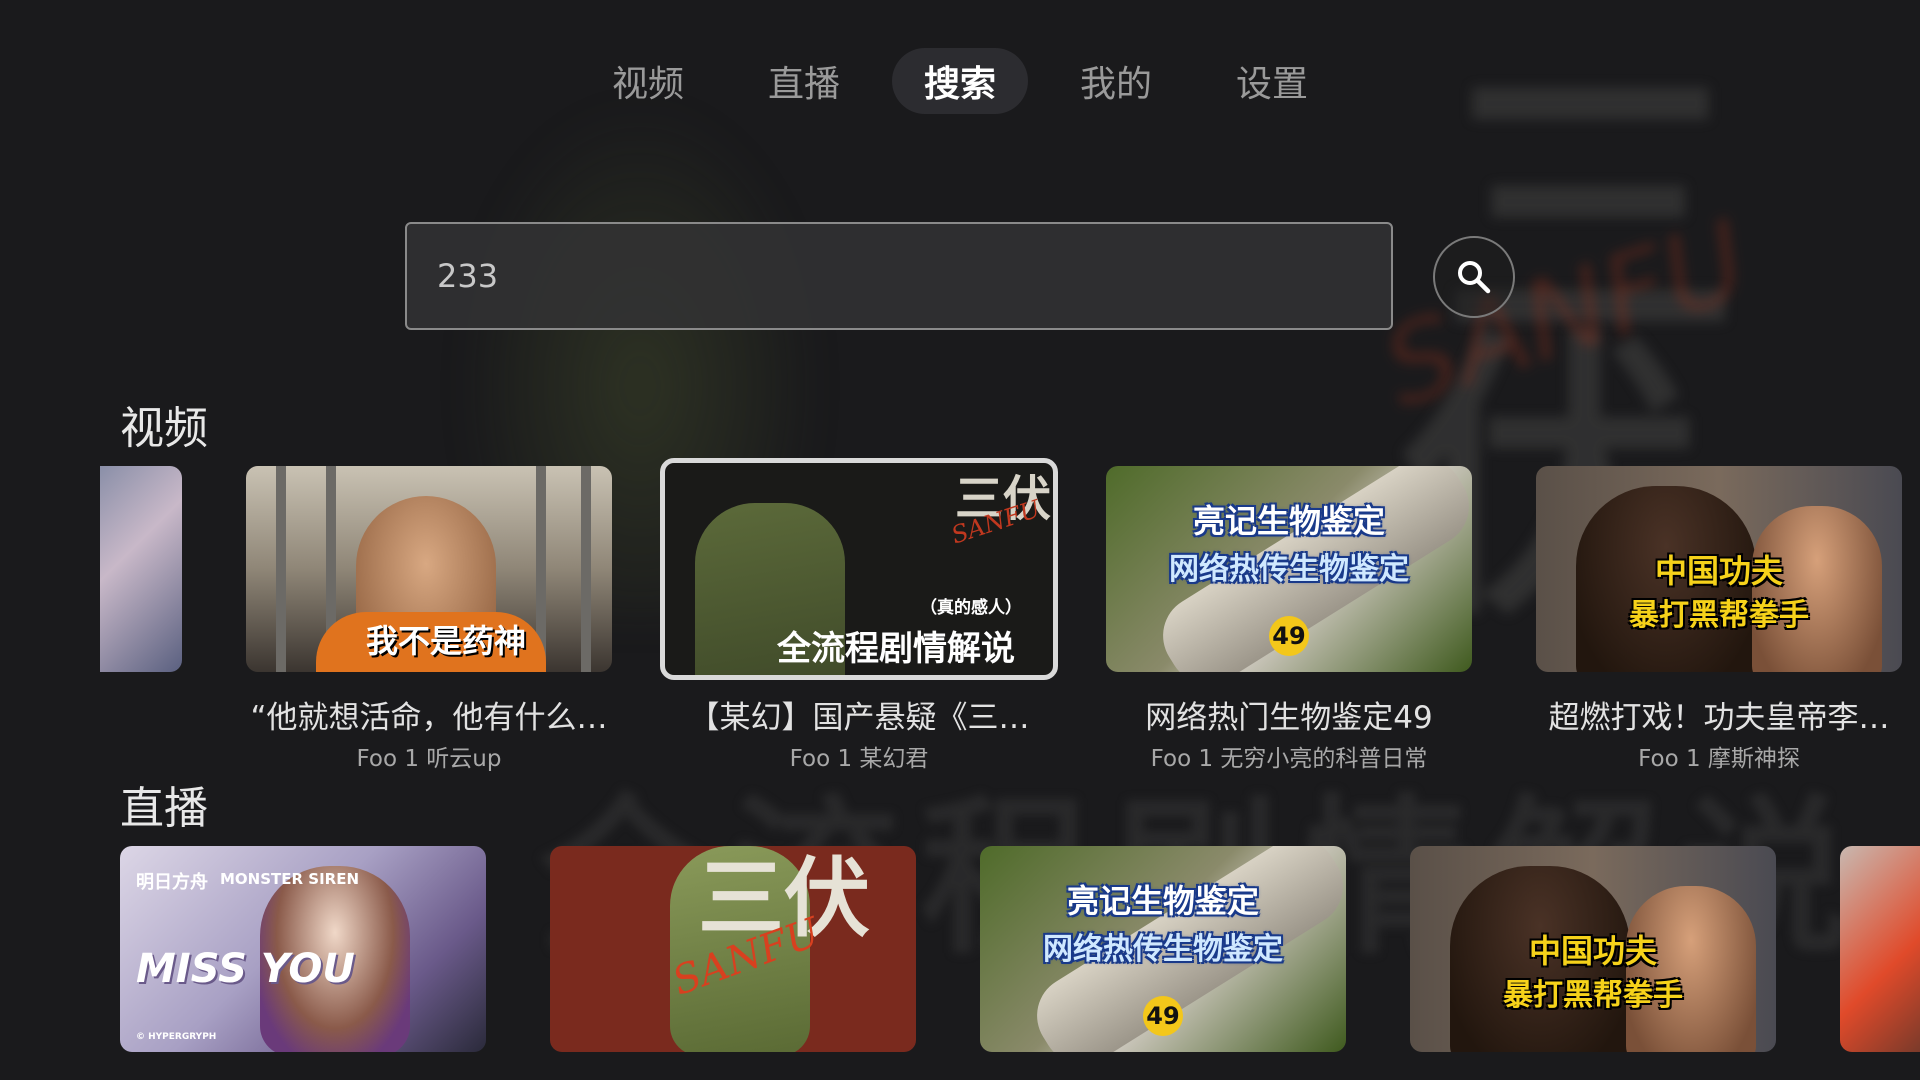  I want to click on thumbnail-caption-small: （真的感人）, so click(971, 608).